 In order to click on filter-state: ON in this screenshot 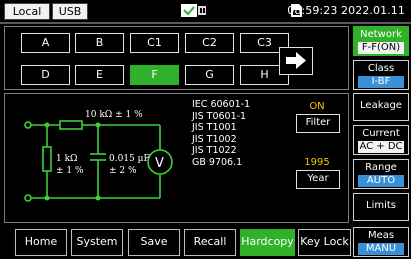, I will do `click(317, 106)`.